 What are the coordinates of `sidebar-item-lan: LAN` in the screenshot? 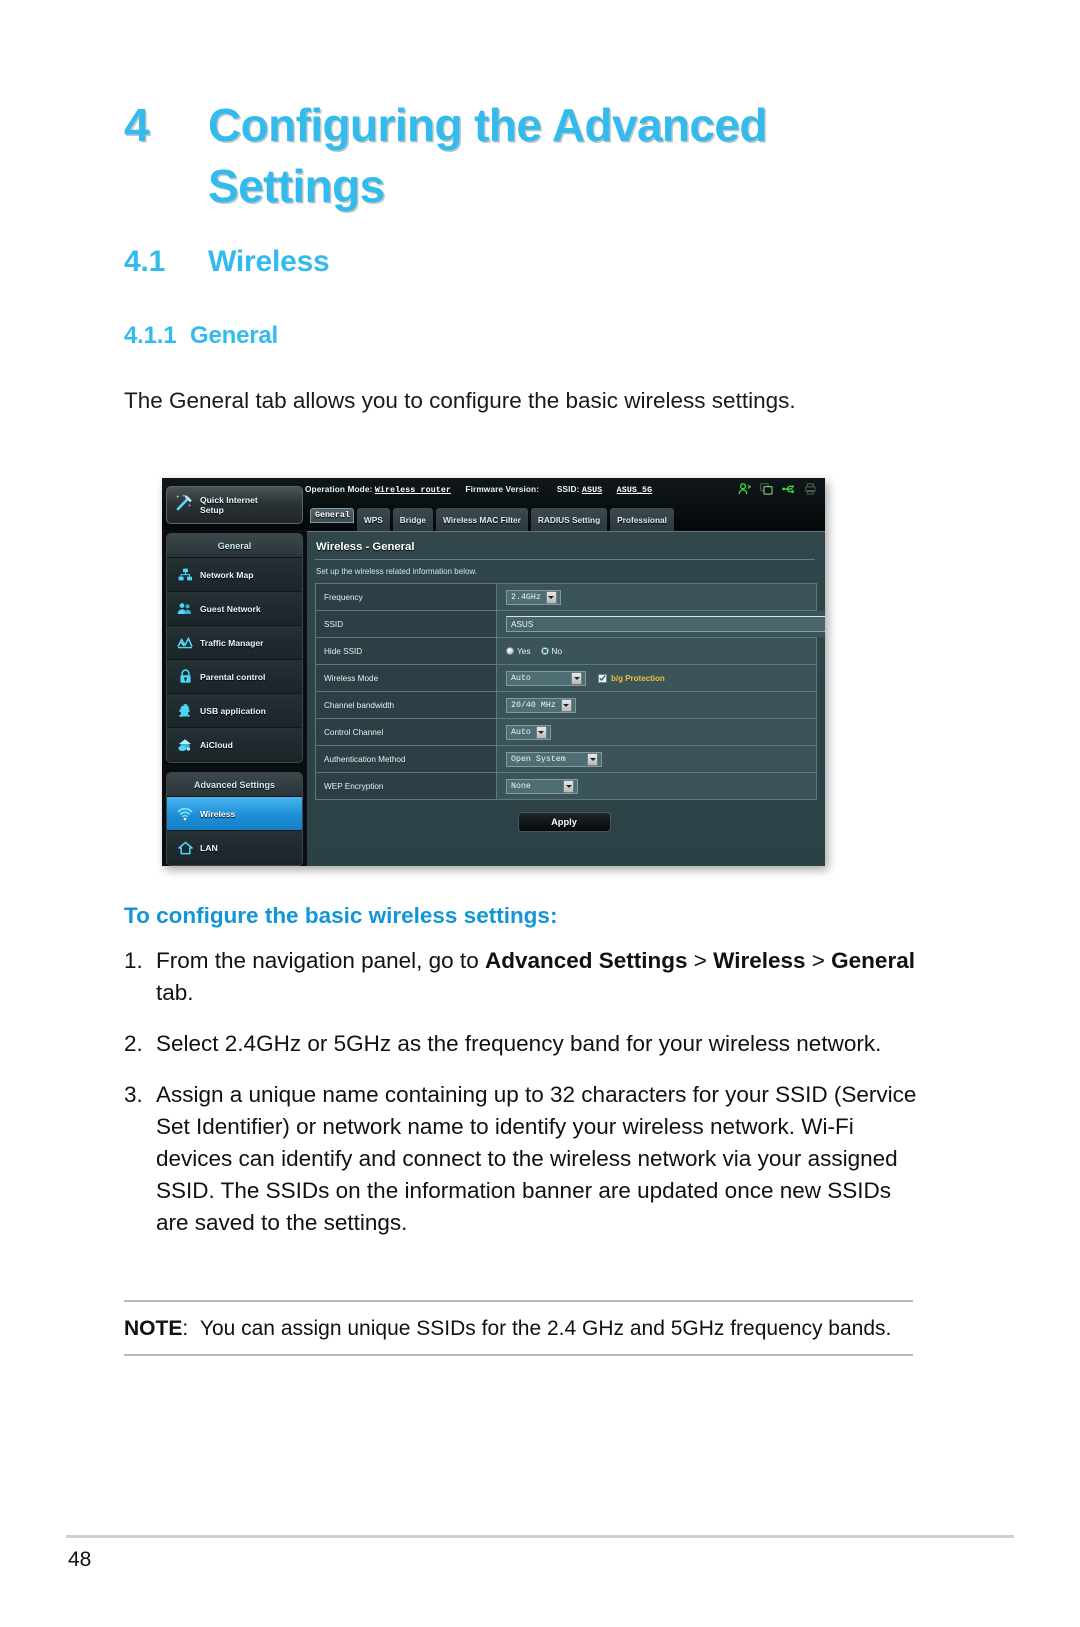 It's located at (234, 848).